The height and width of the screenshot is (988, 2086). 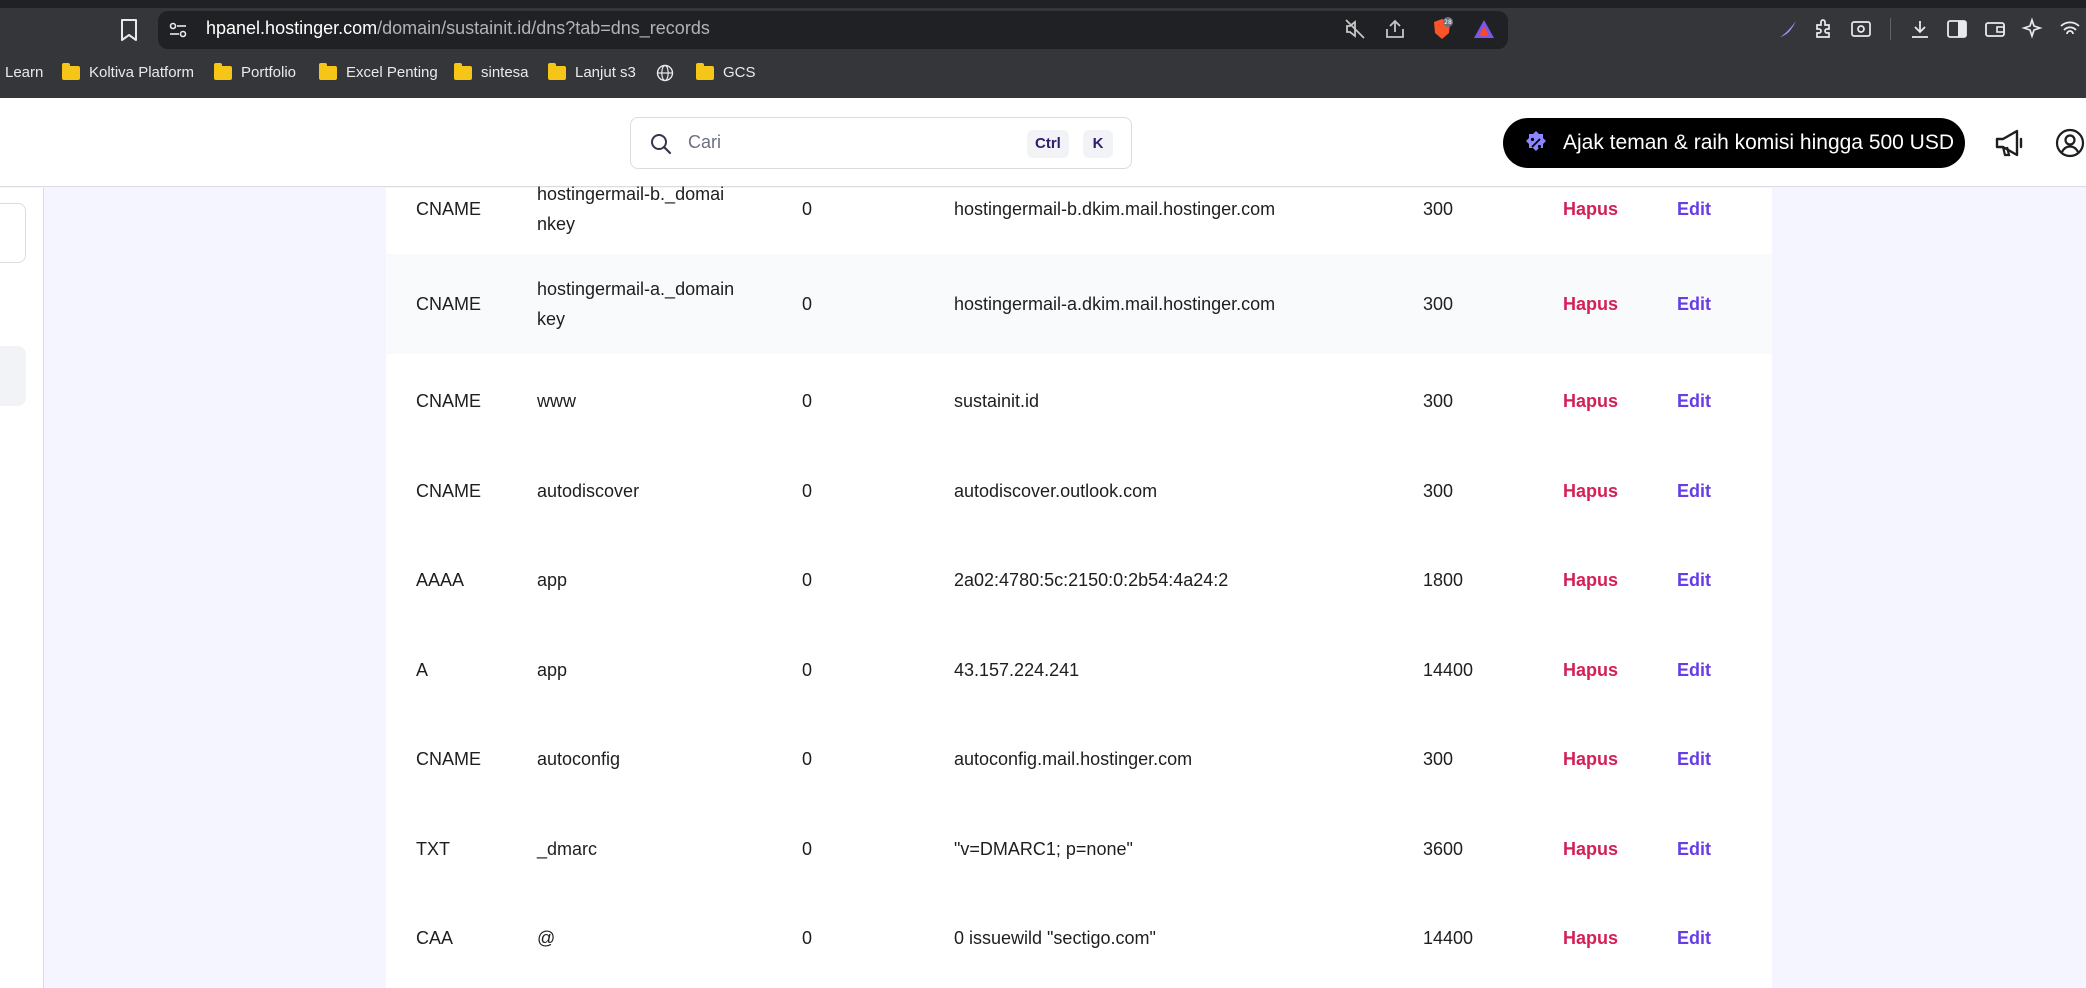 What do you see at coordinates (2010, 143) in the screenshot?
I see `megaphone-icon` at bounding box center [2010, 143].